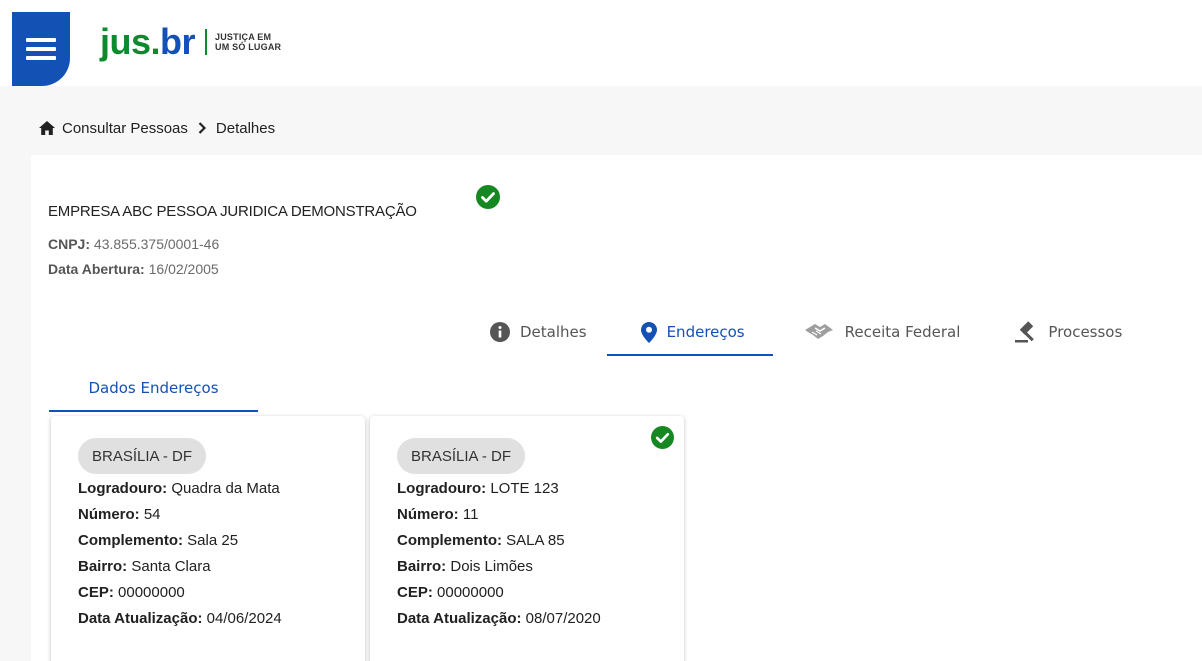 The height and width of the screenshot is (661, 1202). Describe the element at coordinates (183, 269) in the screenshot. I see `abertura-value: 16/02/2005` at that location.